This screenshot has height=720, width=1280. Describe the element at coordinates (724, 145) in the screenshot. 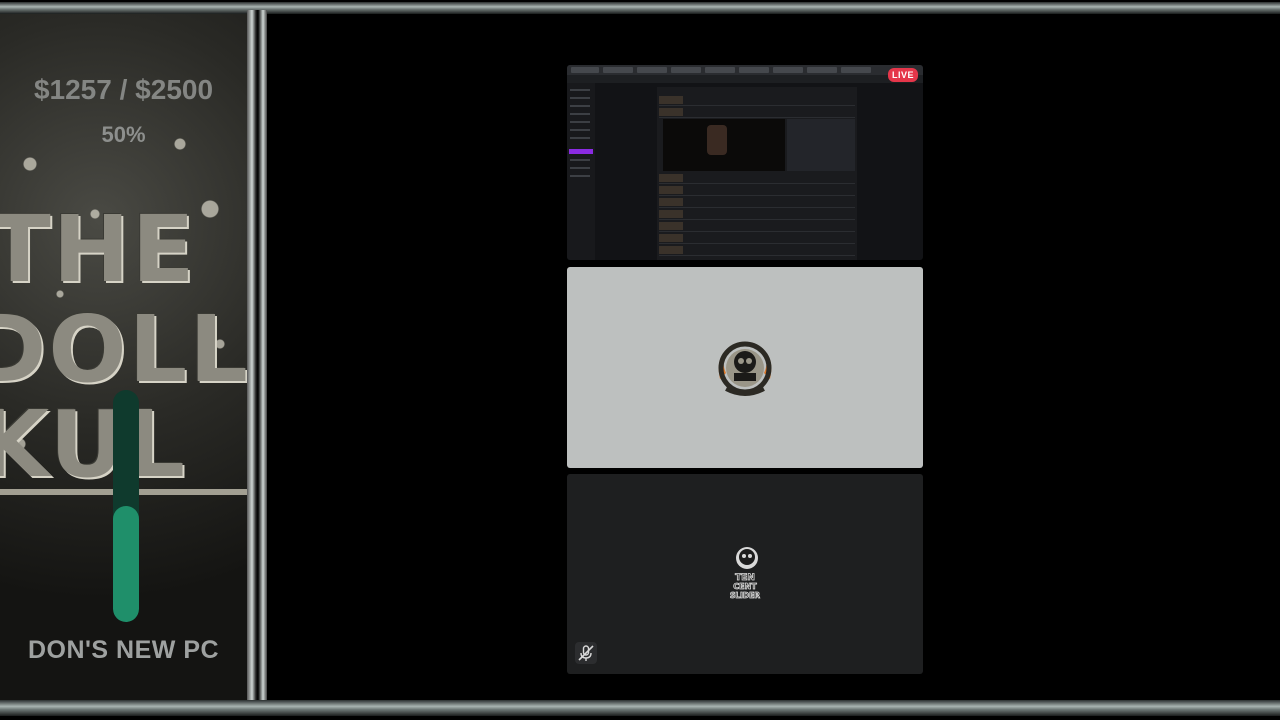

I see `video-preview` at that location.